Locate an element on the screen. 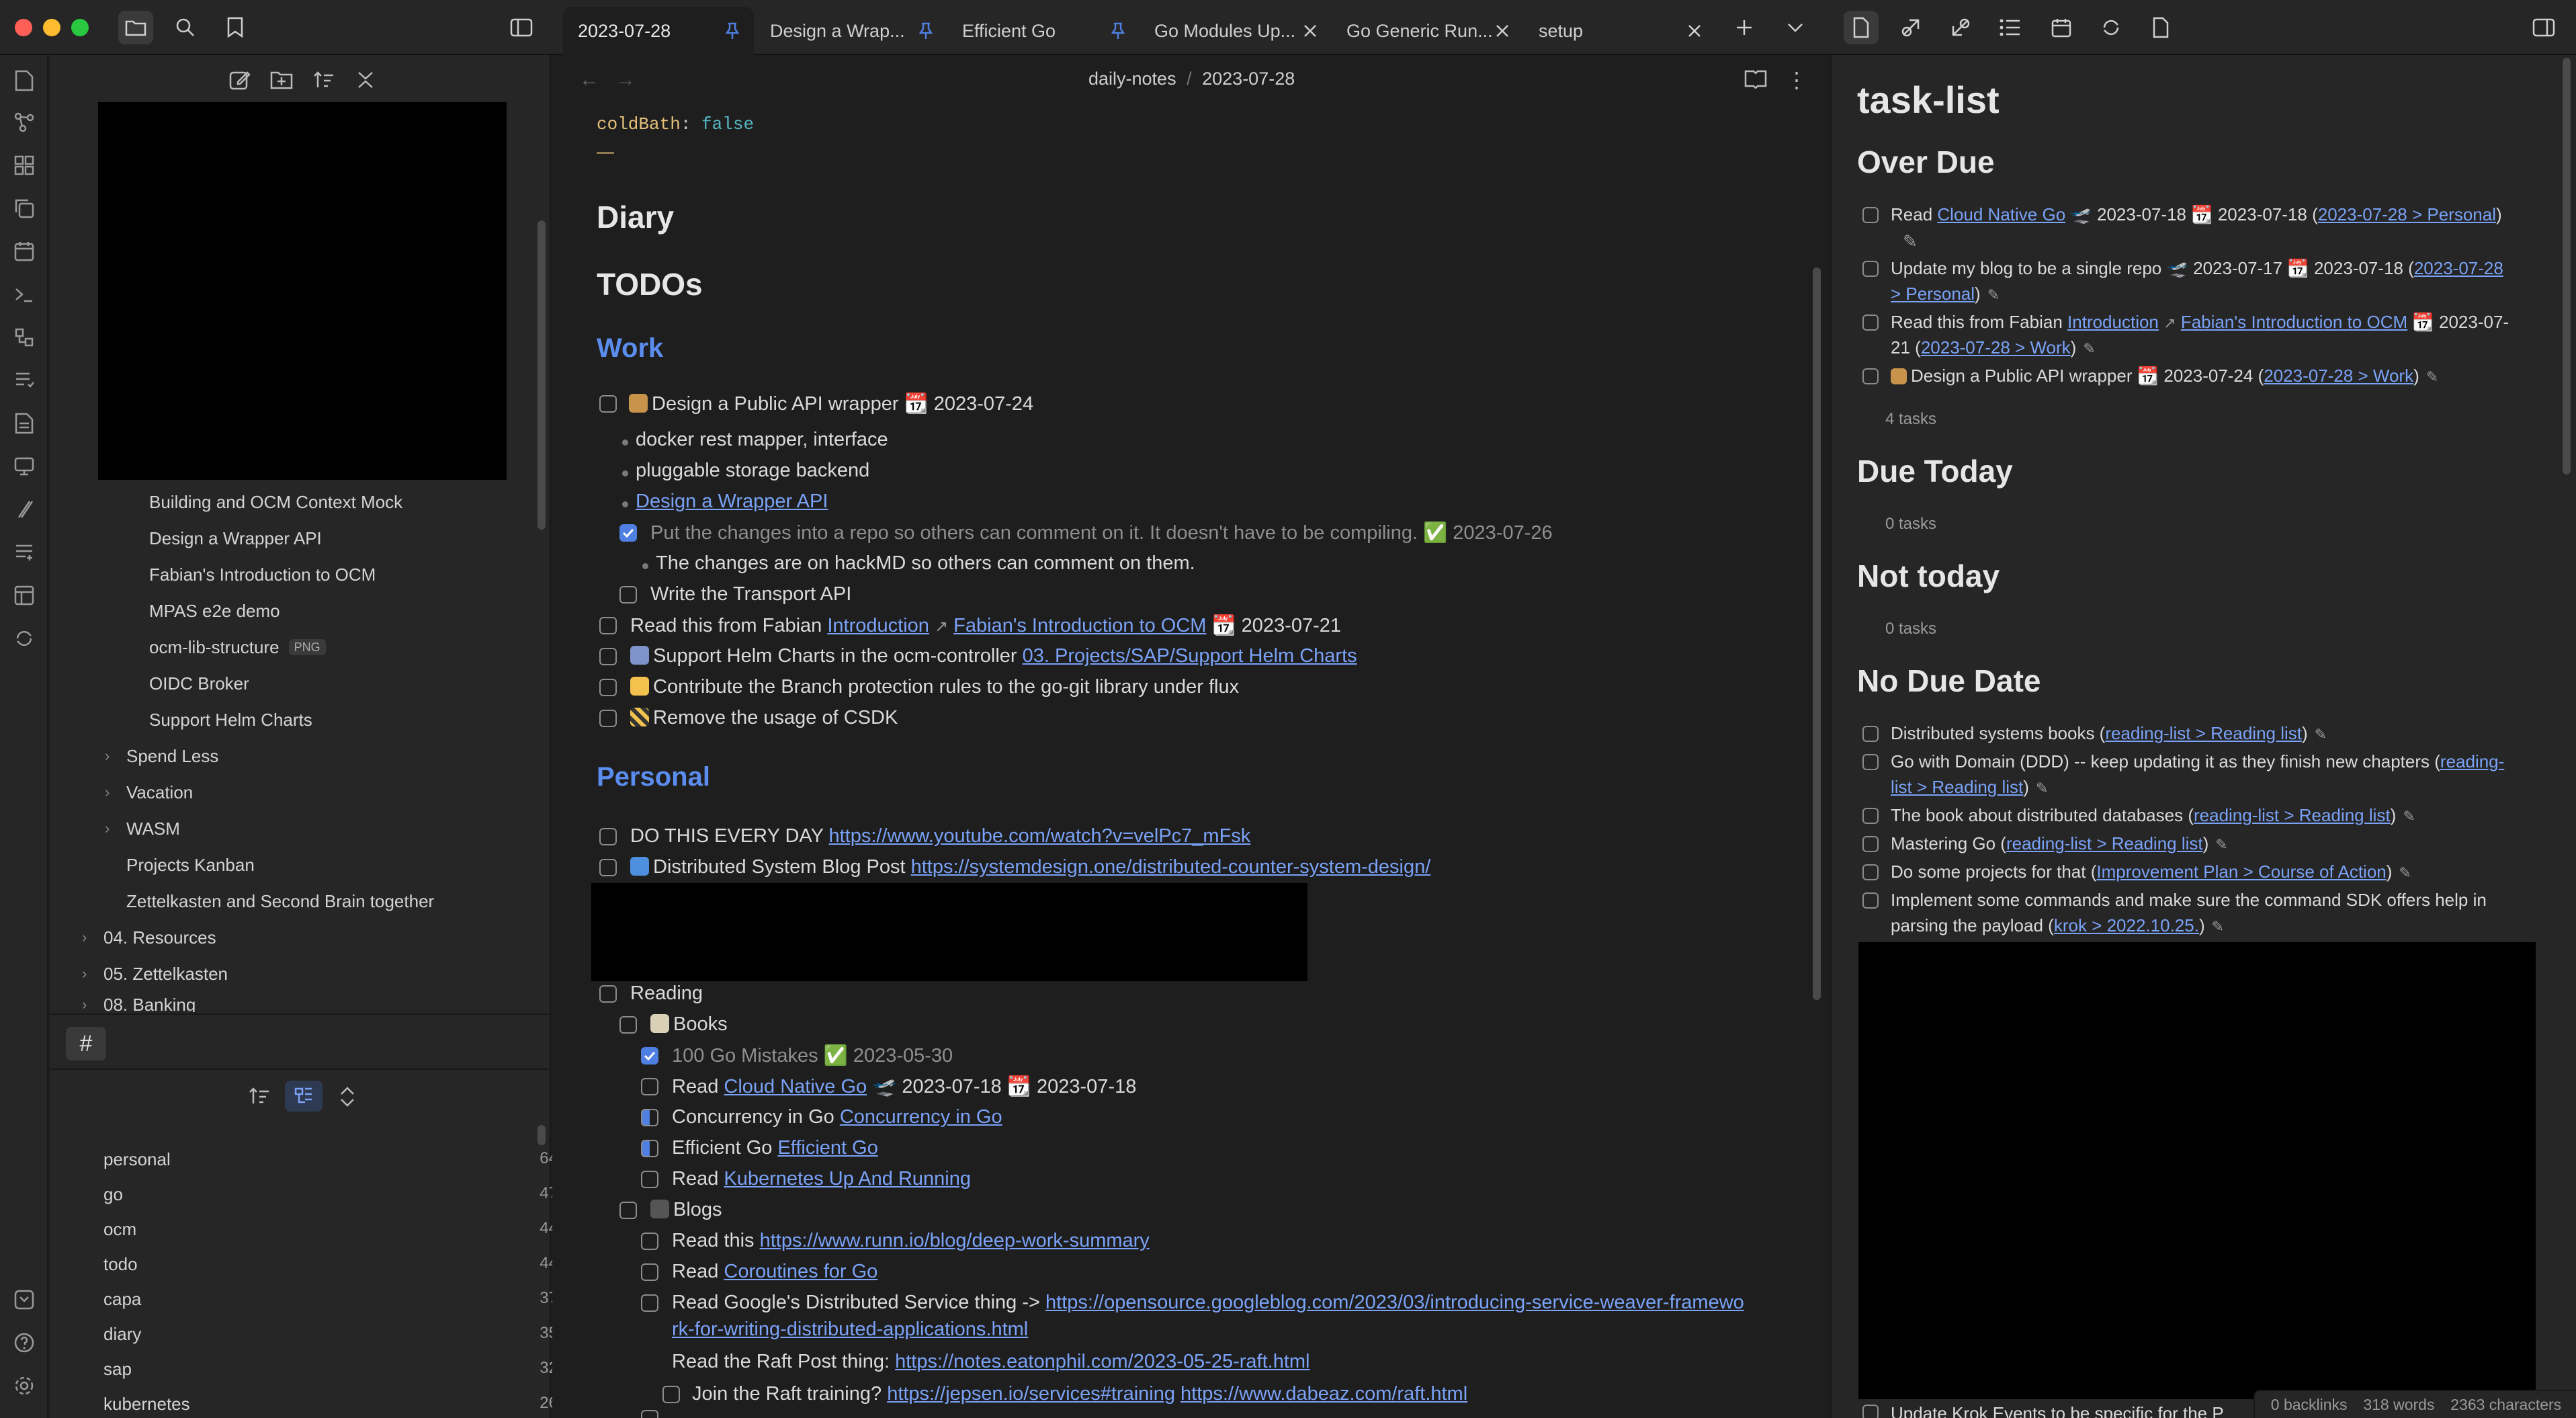  task-text: Write the Transport API is located at coordinates (750, 594).